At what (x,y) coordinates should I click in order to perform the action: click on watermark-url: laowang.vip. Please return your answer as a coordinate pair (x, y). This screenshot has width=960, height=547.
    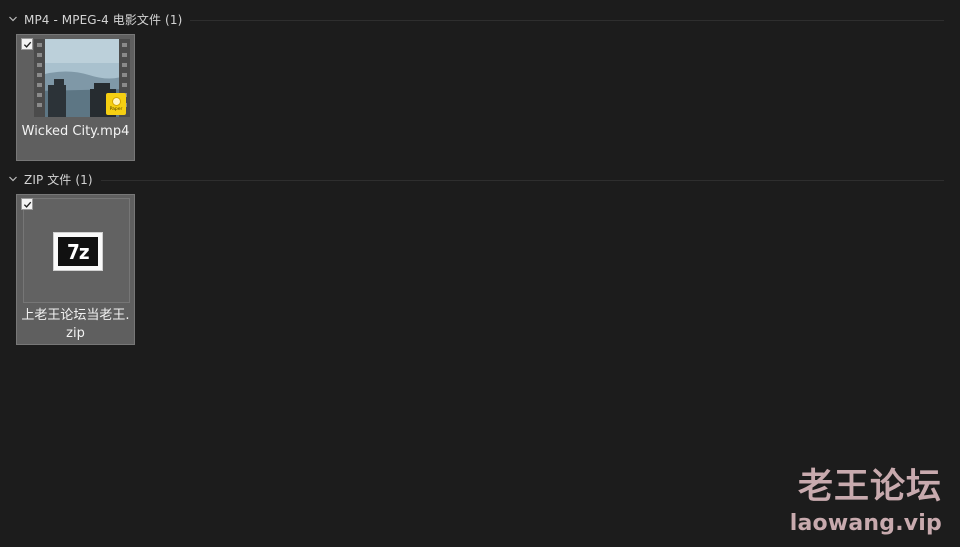
    Looking at the image, I should click on (865, 523).